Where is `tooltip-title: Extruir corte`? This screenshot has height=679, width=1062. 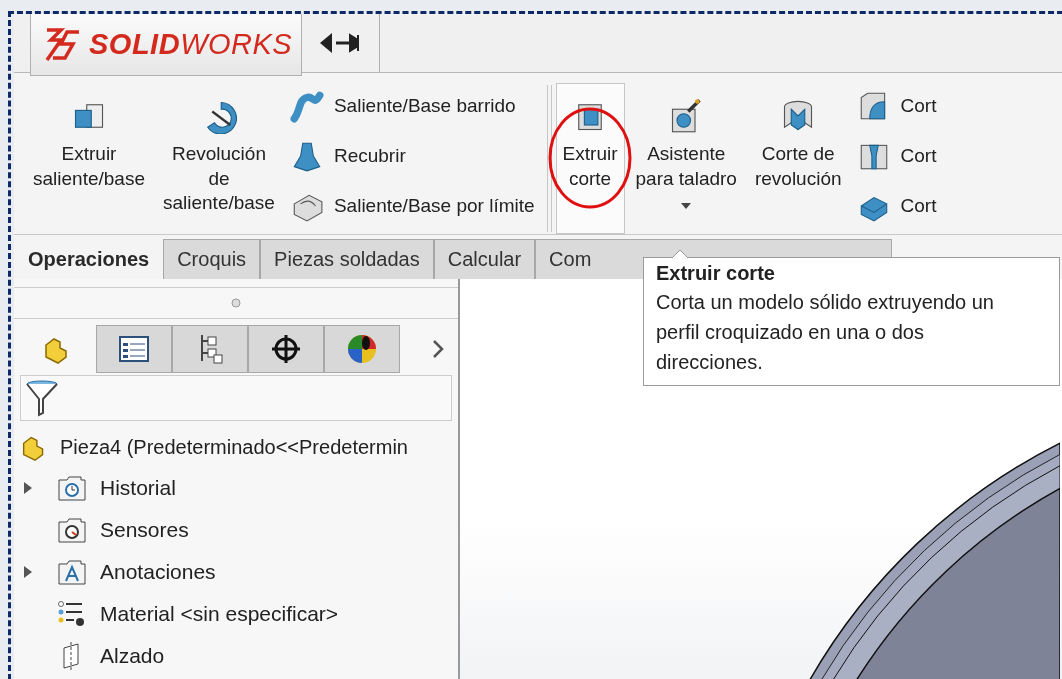 tooltip-title: Extruir corte is located at coordinates (716, 273).